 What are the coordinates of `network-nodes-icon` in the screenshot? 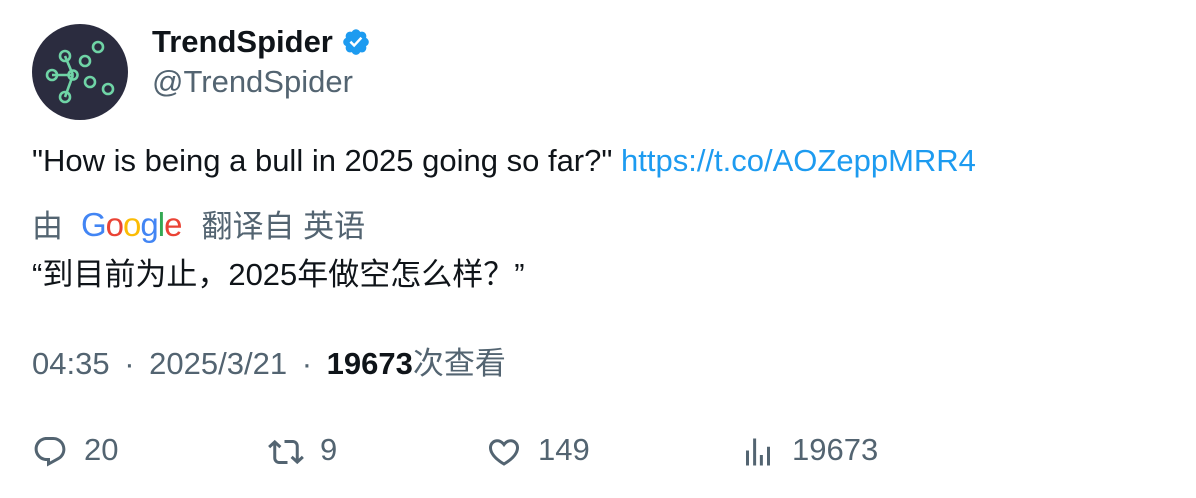 It's located at (80, 72).